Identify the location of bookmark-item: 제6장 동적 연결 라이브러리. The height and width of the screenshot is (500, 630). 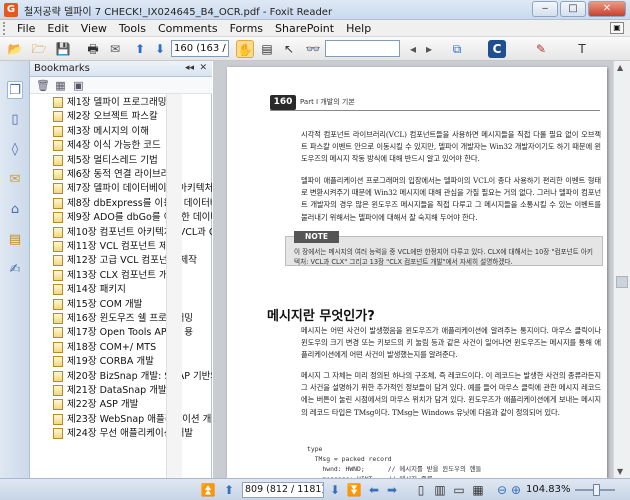
(115, 174).